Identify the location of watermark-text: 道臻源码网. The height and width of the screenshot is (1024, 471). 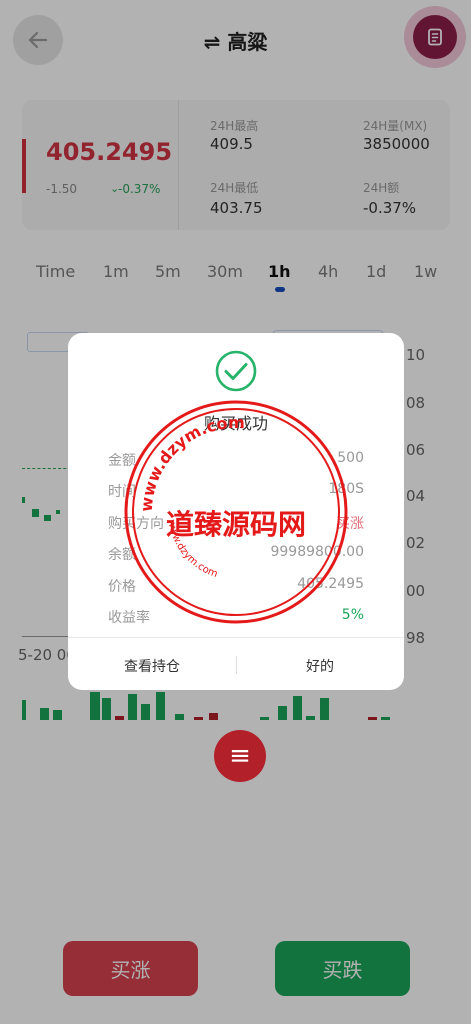
(236, 524).